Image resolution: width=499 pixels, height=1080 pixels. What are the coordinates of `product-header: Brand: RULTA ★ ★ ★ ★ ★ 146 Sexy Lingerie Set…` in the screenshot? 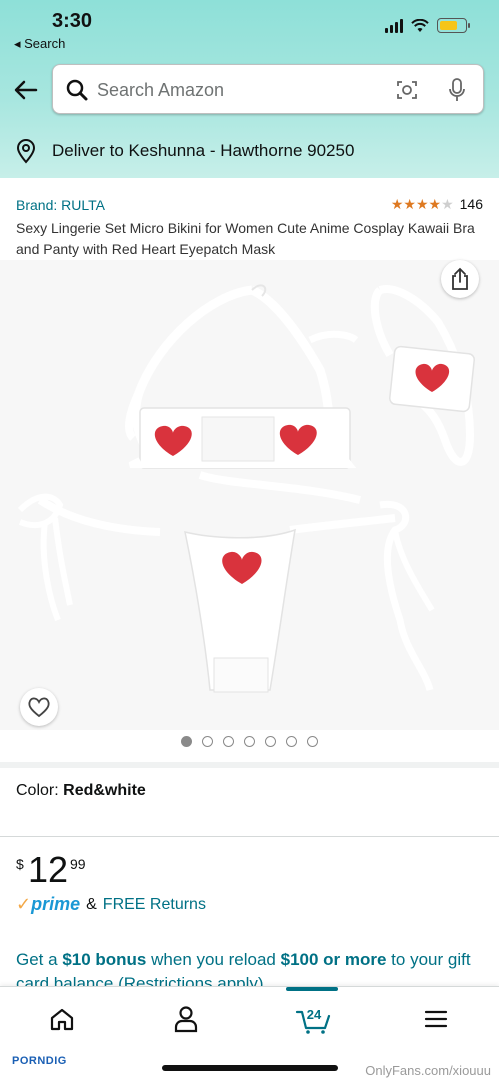 It's located at (249, 219).